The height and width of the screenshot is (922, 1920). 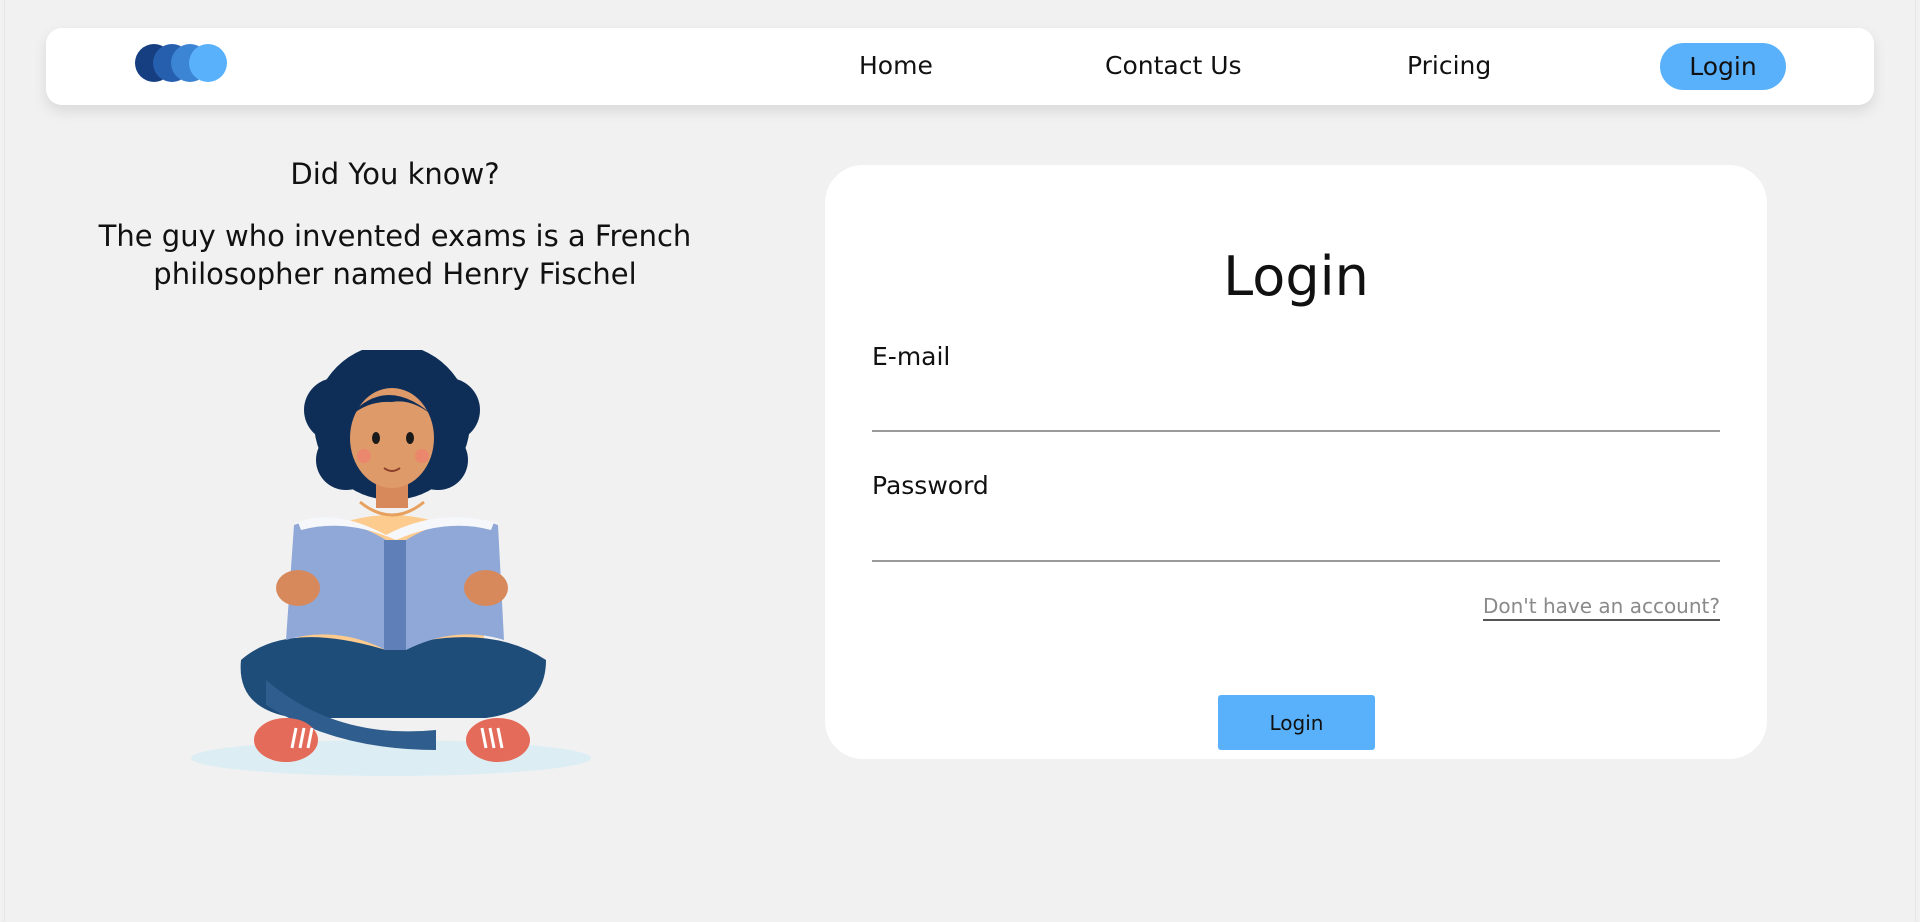 What do you see at coordinates (960, 66) in the screenshot?
I see `navbar: Home Contact Us Pricing Login` at bounding box center [960, 66].